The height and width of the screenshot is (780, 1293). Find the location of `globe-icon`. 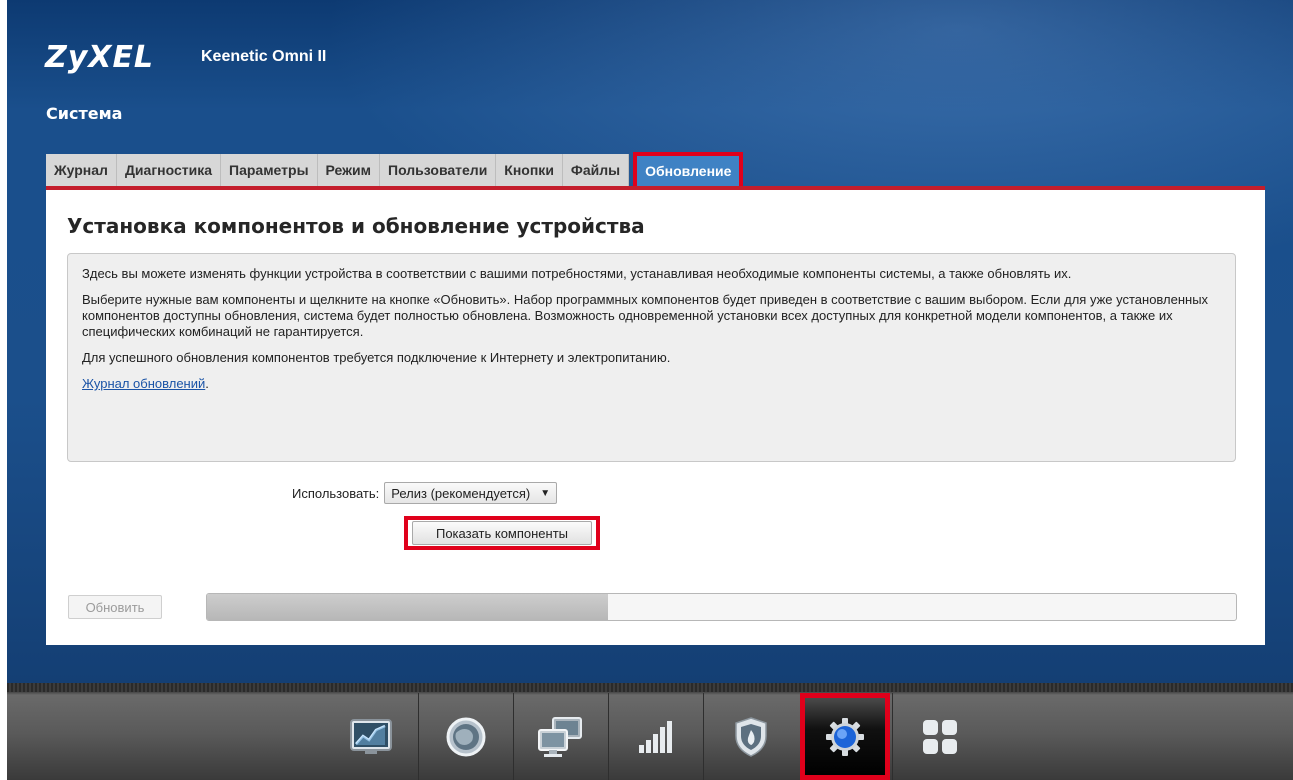

globe-icon is located at coordinates (466, 736).